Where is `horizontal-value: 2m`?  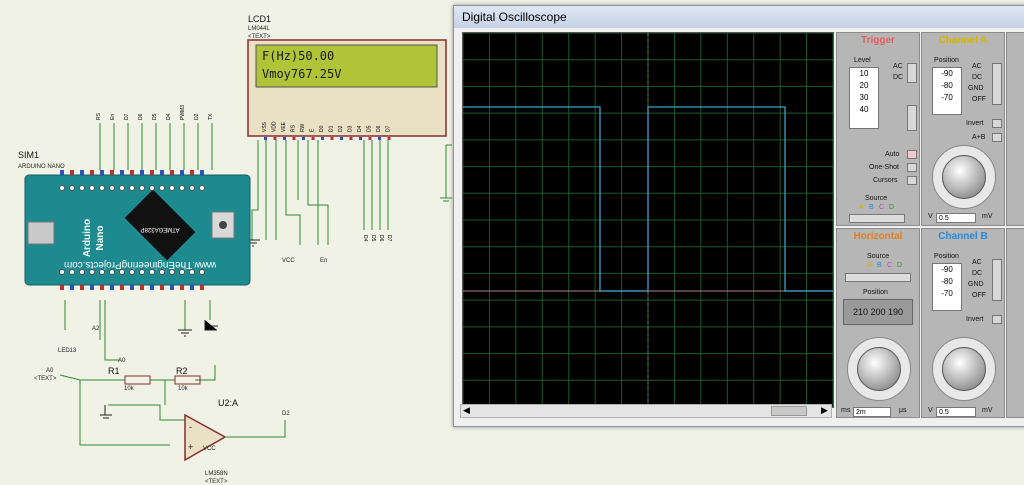 horizontal-value: 2m is located at coordinates (872, 412).